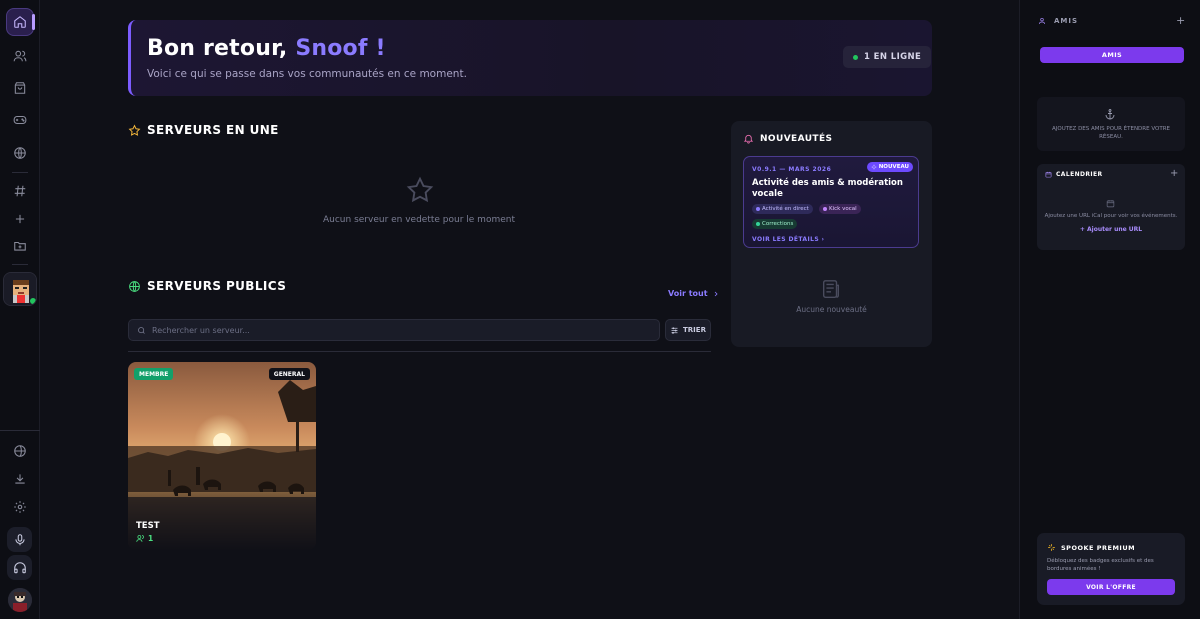  I want to click on folder-add-icon, so click(20, 246).